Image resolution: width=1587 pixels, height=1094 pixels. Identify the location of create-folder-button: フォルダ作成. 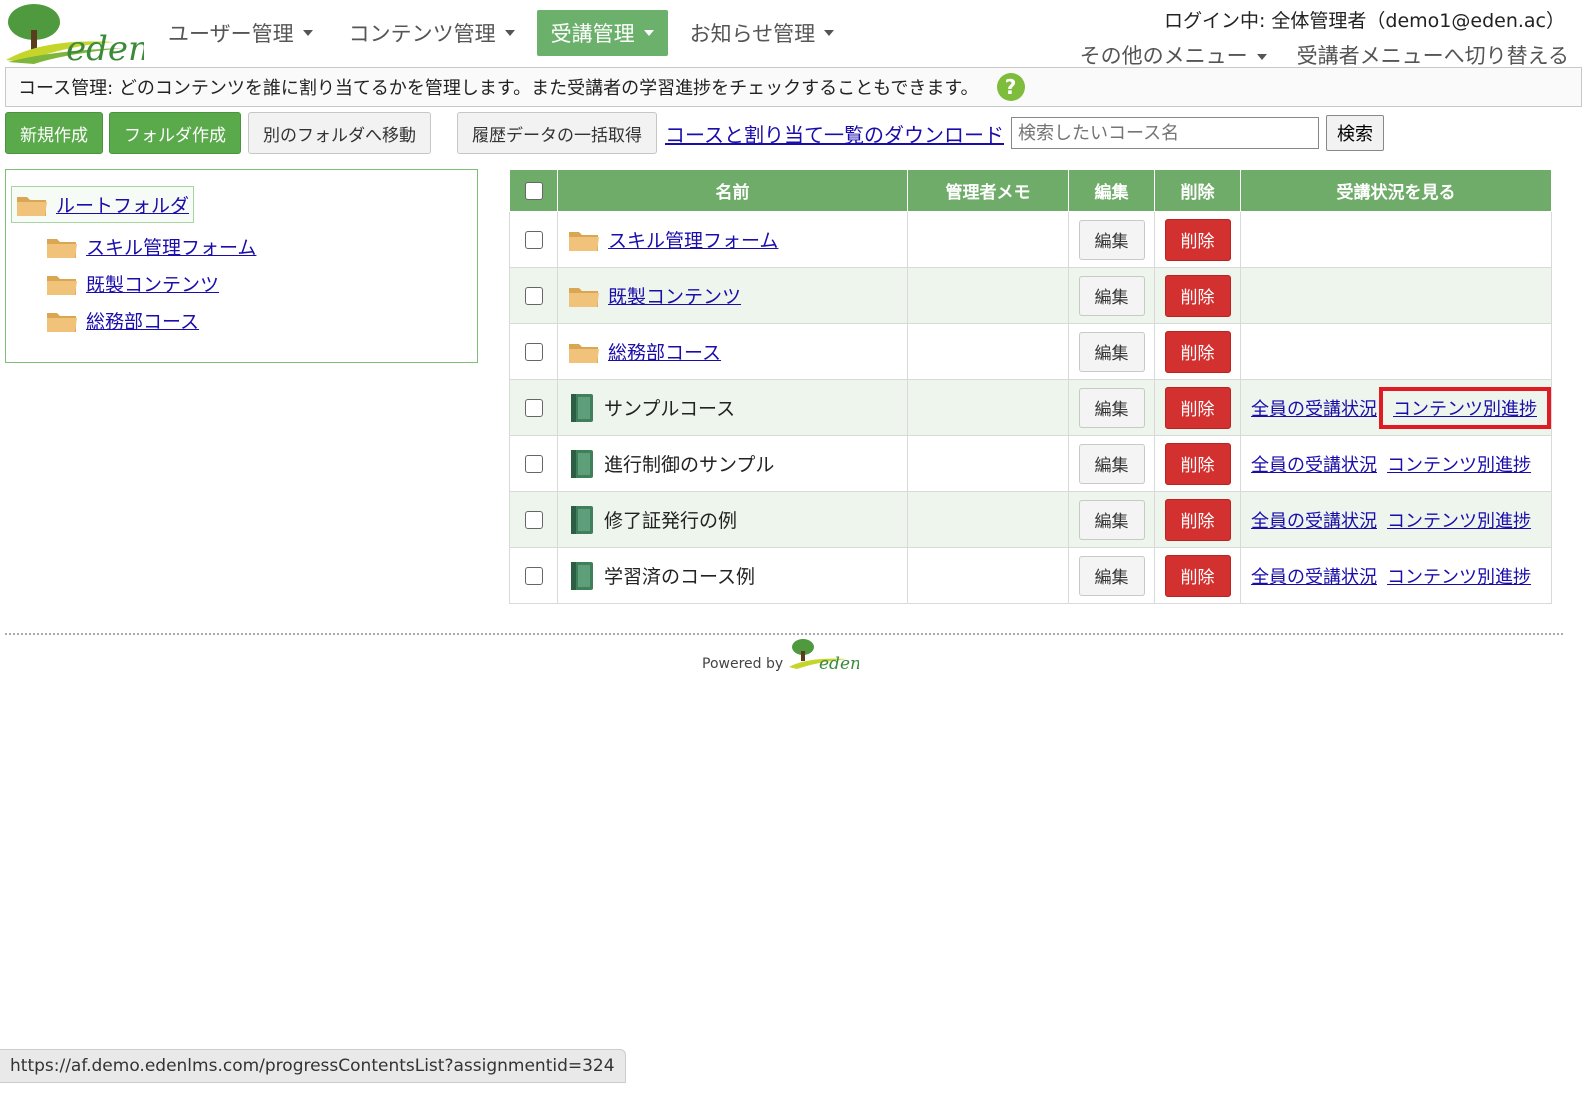
(175, 133).